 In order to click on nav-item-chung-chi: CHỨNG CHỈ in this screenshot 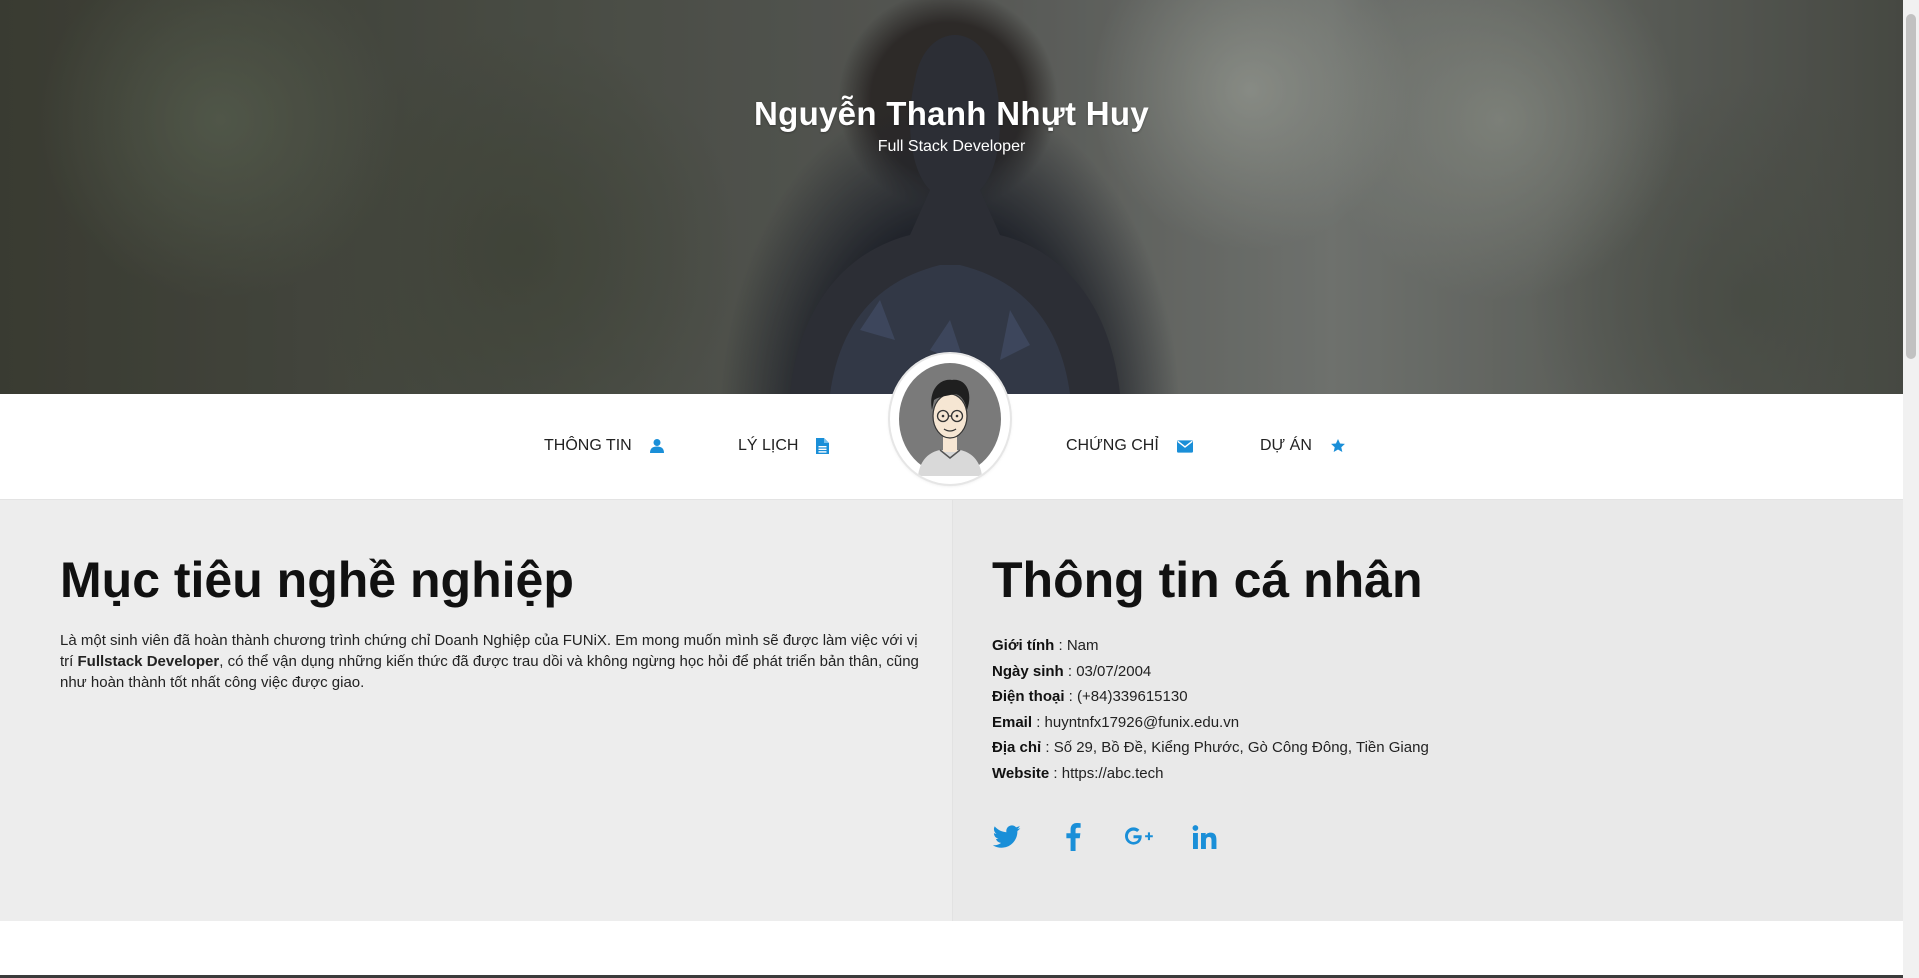, I will do `click(1129, 446)`.